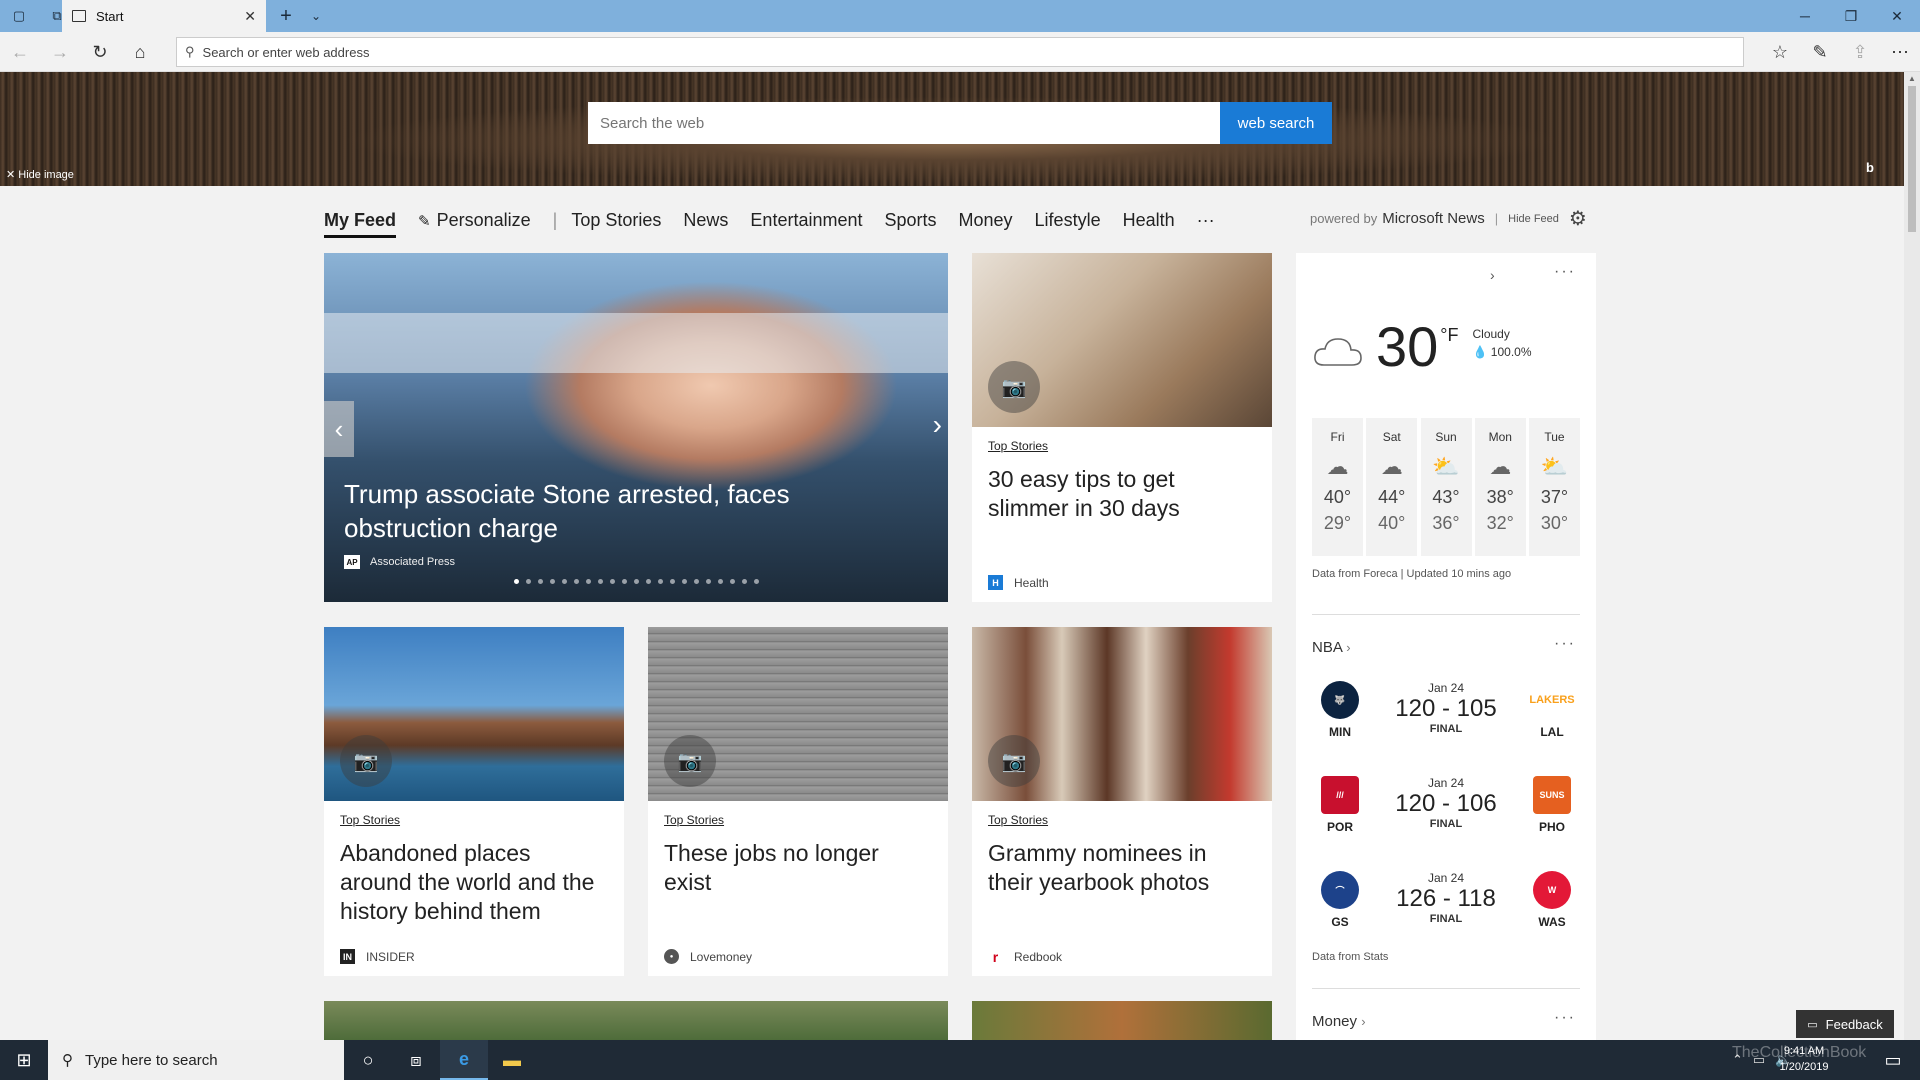  I want to click on web-search-button: web search, so click(1276, 123).